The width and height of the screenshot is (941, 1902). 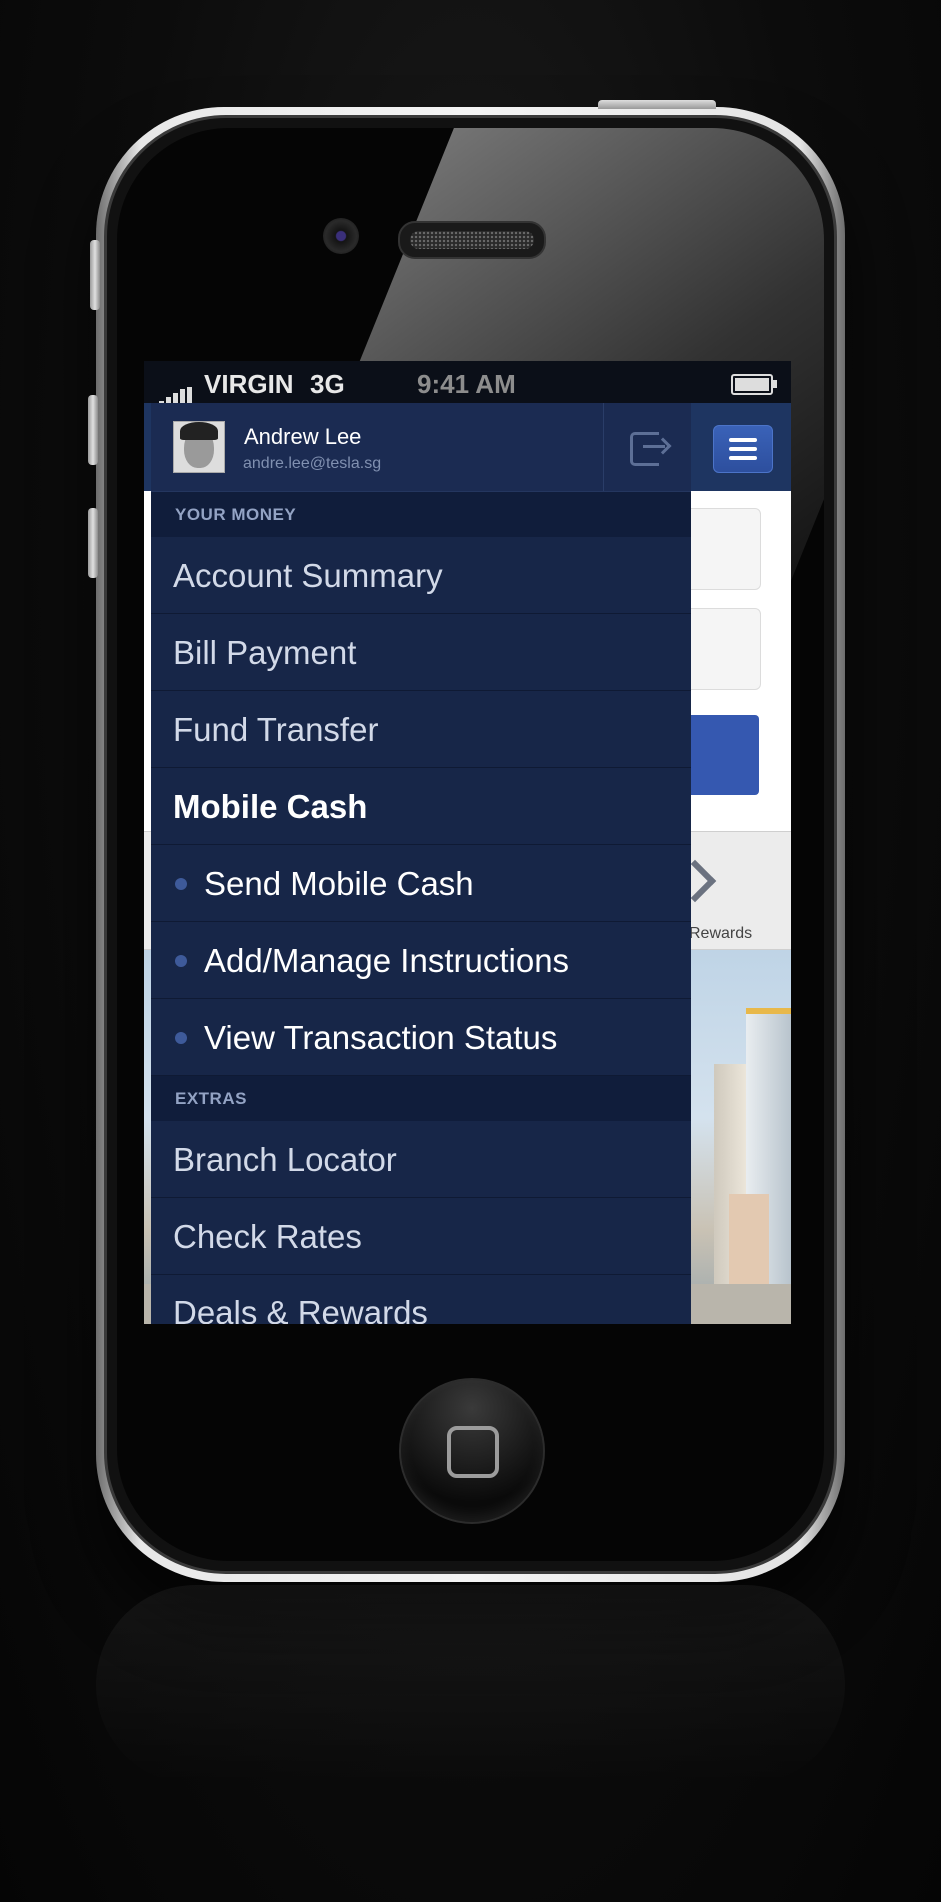 What do you see at coordinates (421, 514) in the screenshot?
I see `section-your-money: YOUR MONEY` at bounding box center [421, 514].